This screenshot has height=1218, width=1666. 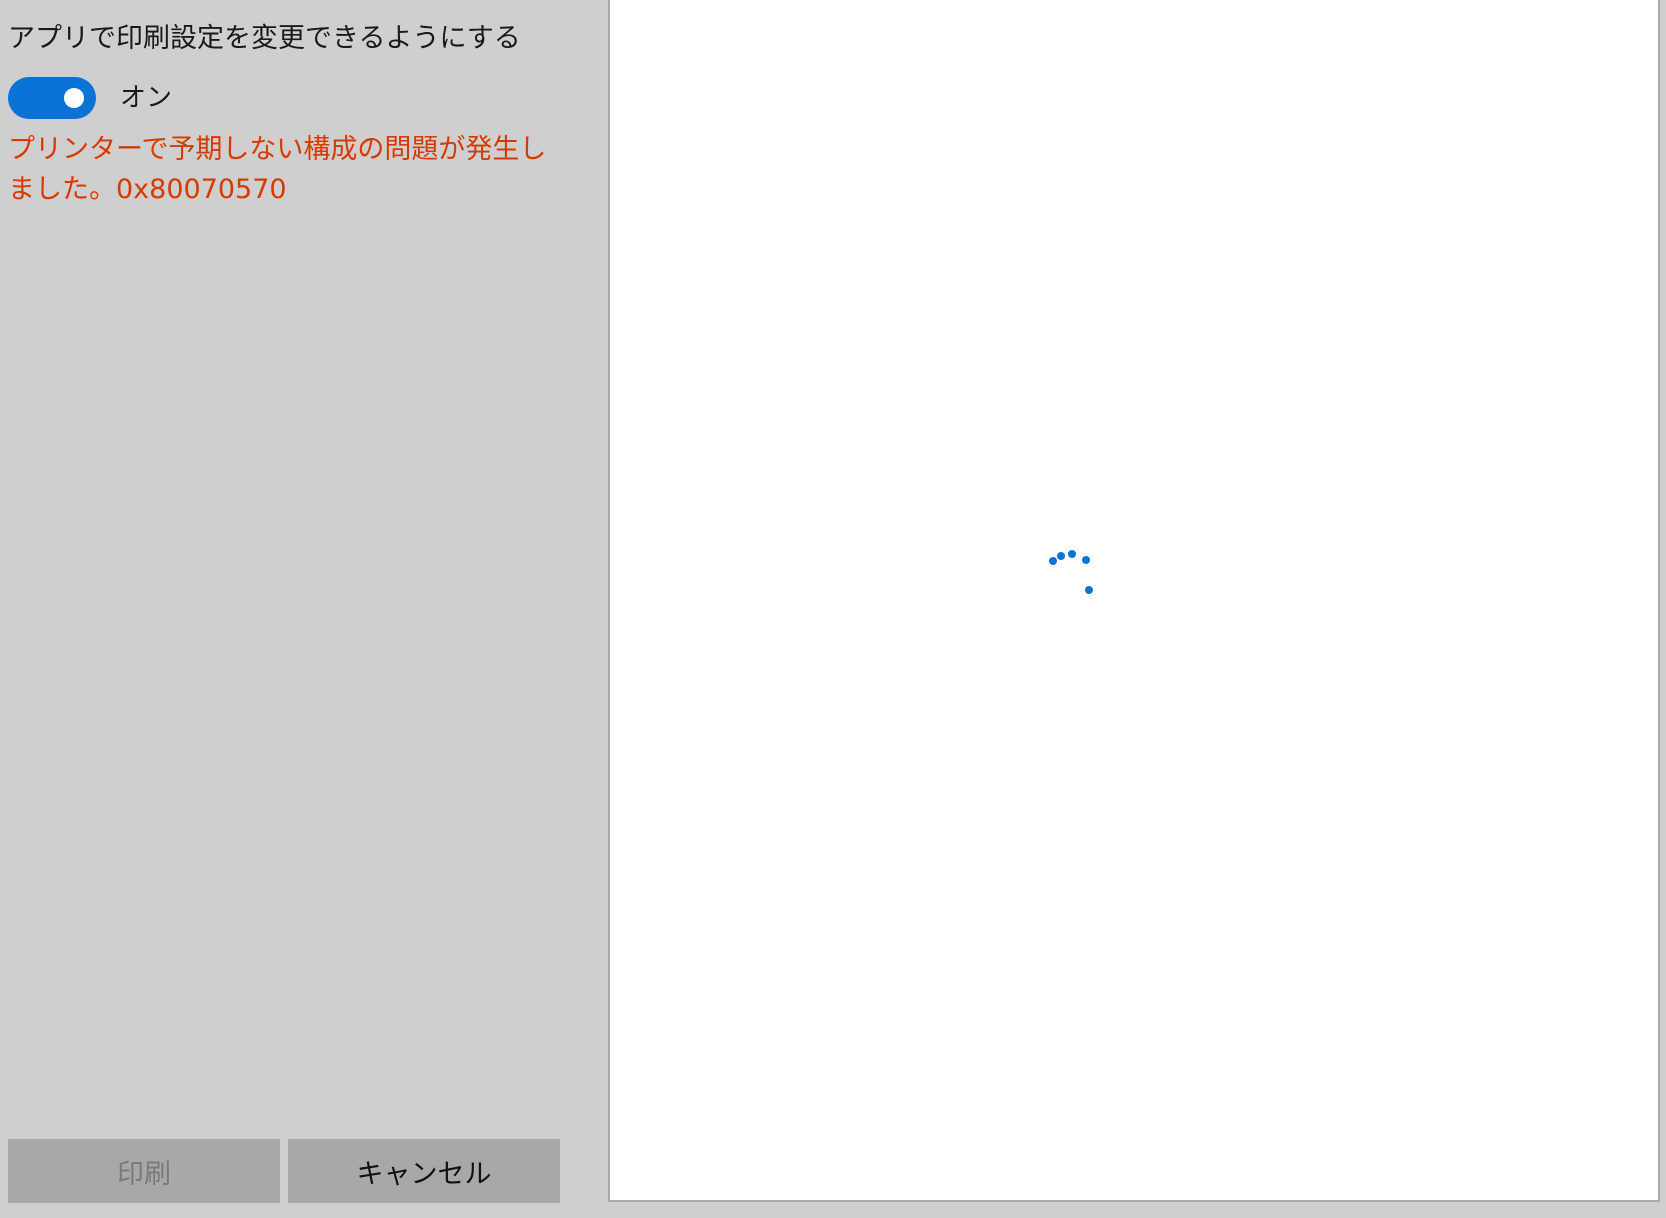 I want to click on allow-app-settings-toggle-row: オン, so click(x=90, y=98).